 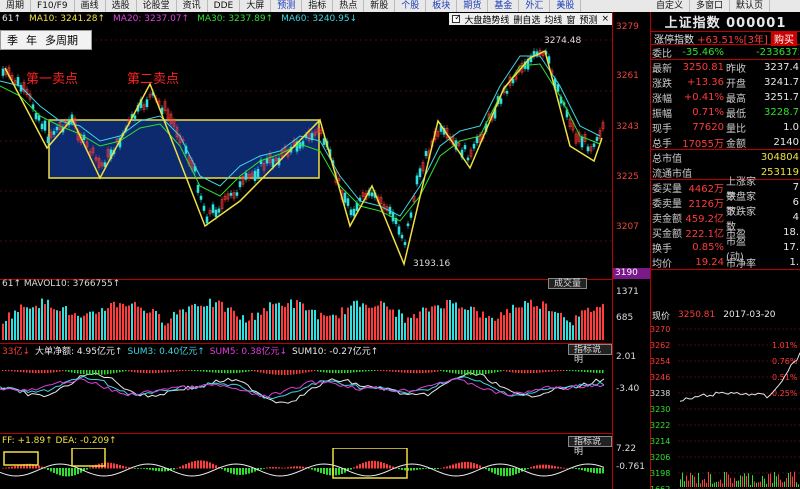 What do you see at coordinates (566, 6) in the screenshot?
I see `market-tab: 美股` at bounding box center [566, 6].